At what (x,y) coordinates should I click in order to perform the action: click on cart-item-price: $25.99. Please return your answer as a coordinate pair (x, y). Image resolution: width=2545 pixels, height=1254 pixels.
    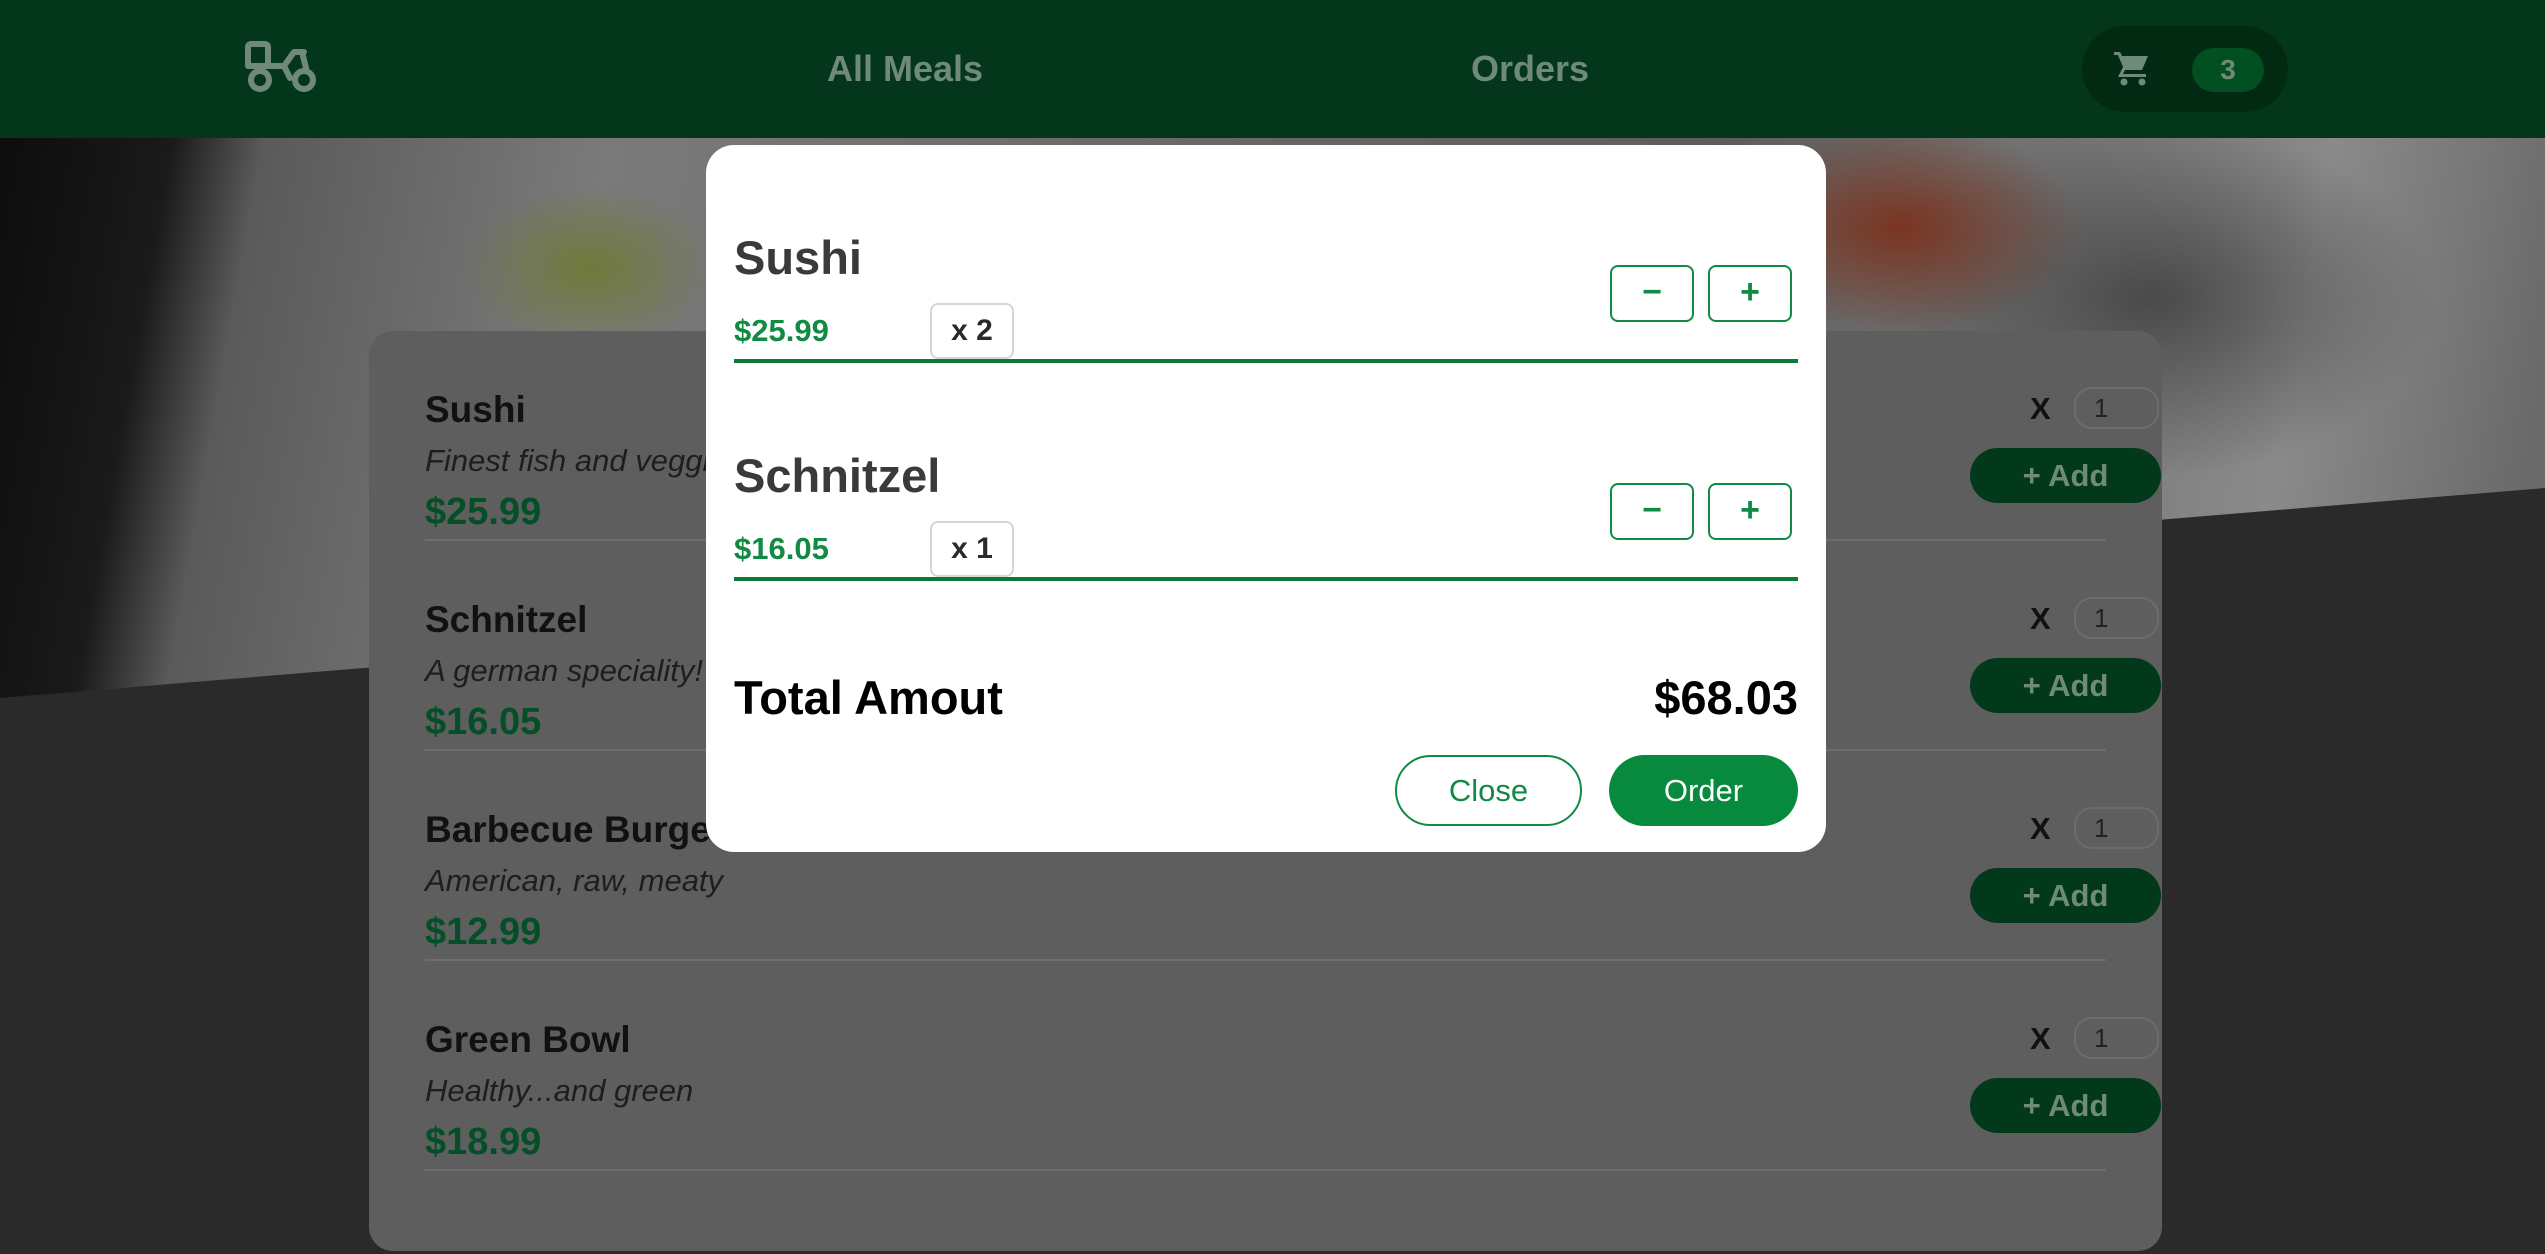
    Looking at the image, I should click on (781, 330).